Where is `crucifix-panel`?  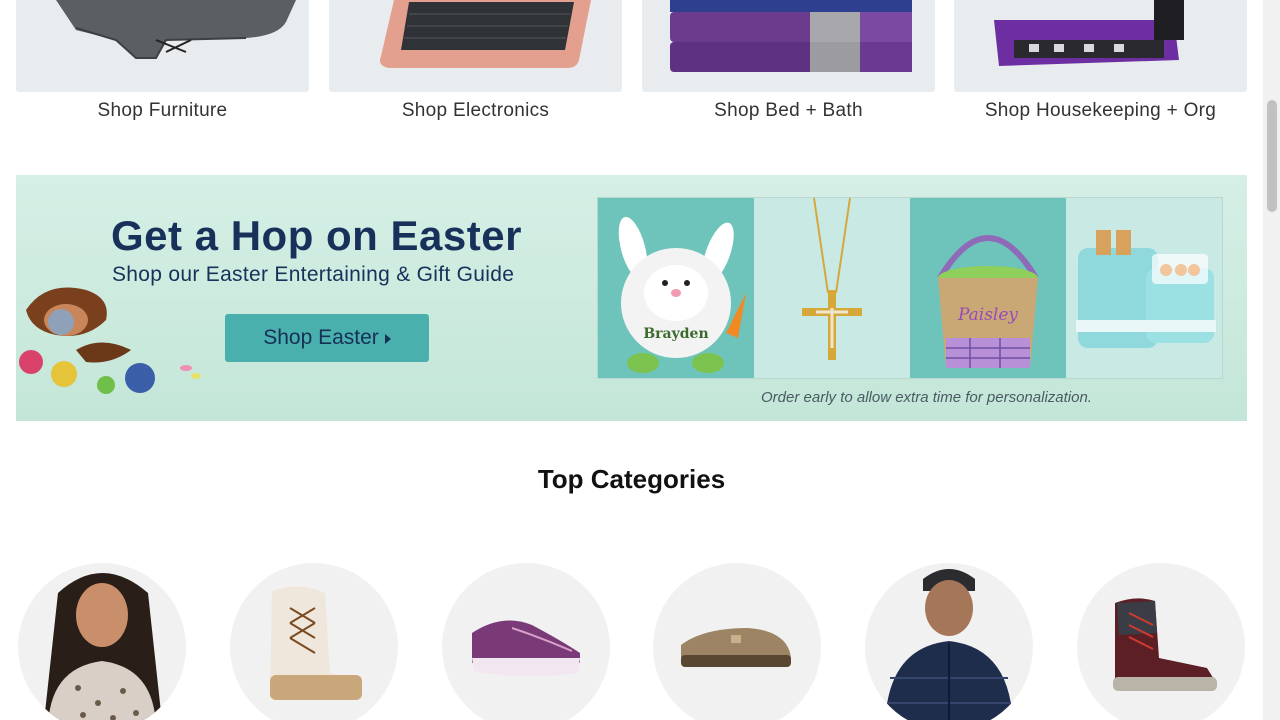
crucifix-panel is located at coordinates (832, 288).